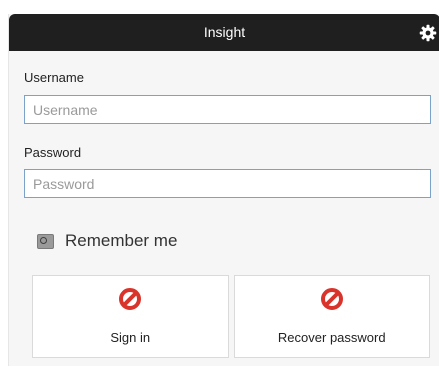  What do you see at coordinates (54, 77) in the screenshot?
I see `username-label: Username` at bounding box center [54, 77].